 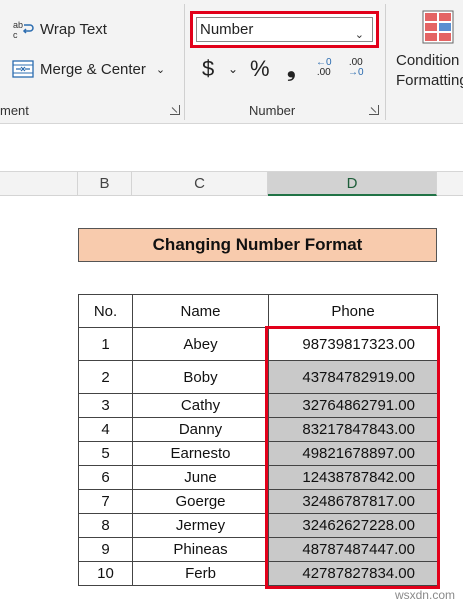 I want to click on row-name: Phineas, so click(x=200, y=549).